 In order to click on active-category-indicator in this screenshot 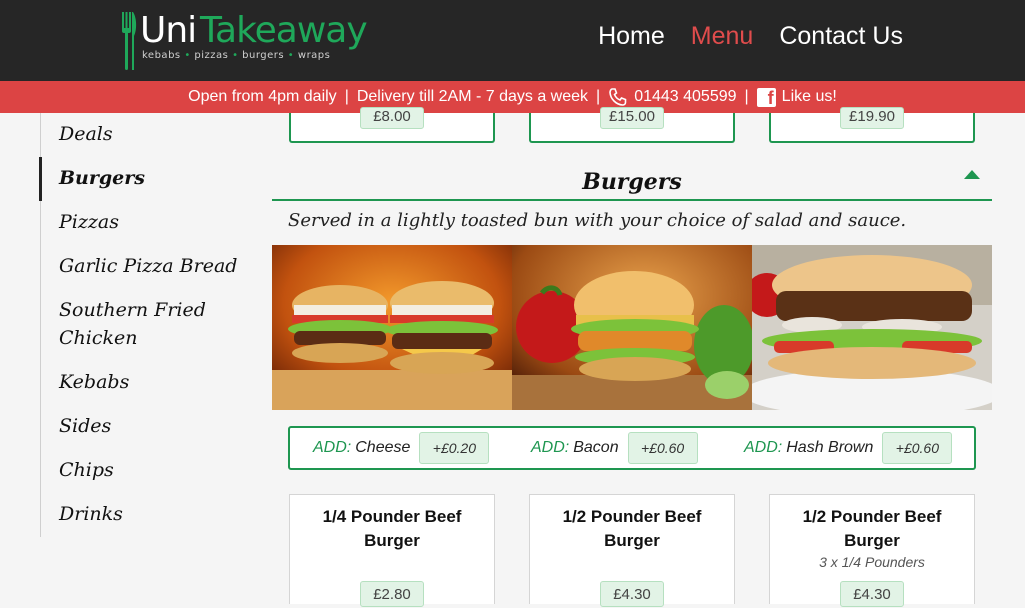, I will do `click(40, 179)`.